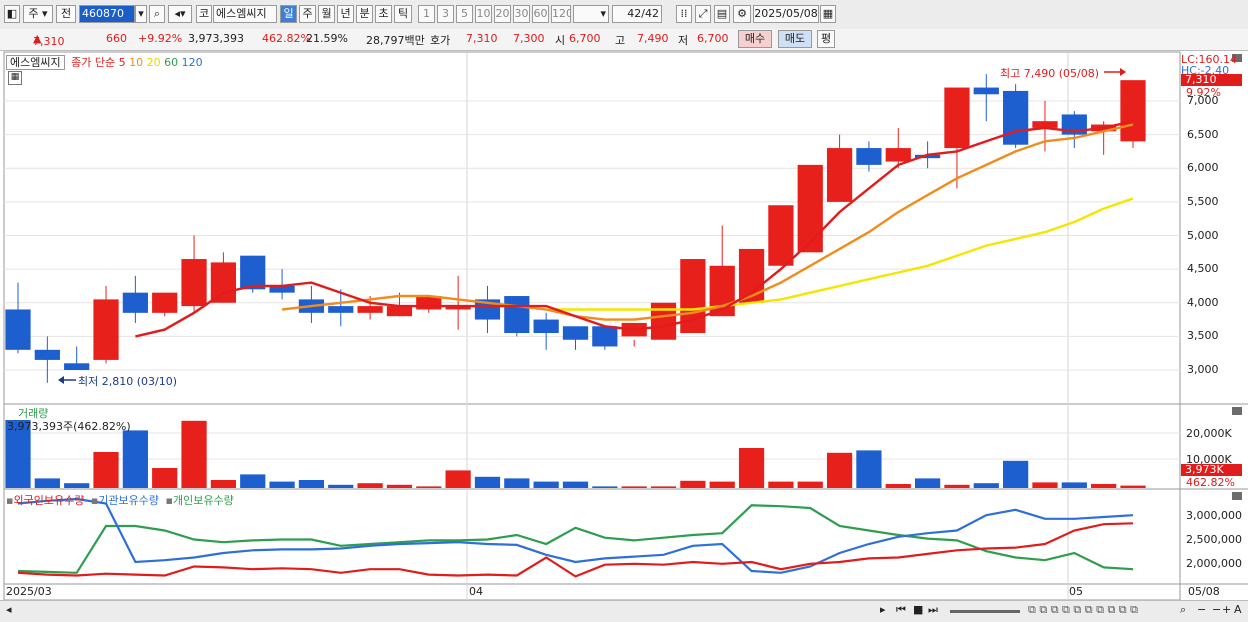 The height and width of the screenshot is (622, 1248). What do you see at coordinates (122, 62) in the screenshot?
I see `ma5-label: 5` at bounding box center [122, 62].